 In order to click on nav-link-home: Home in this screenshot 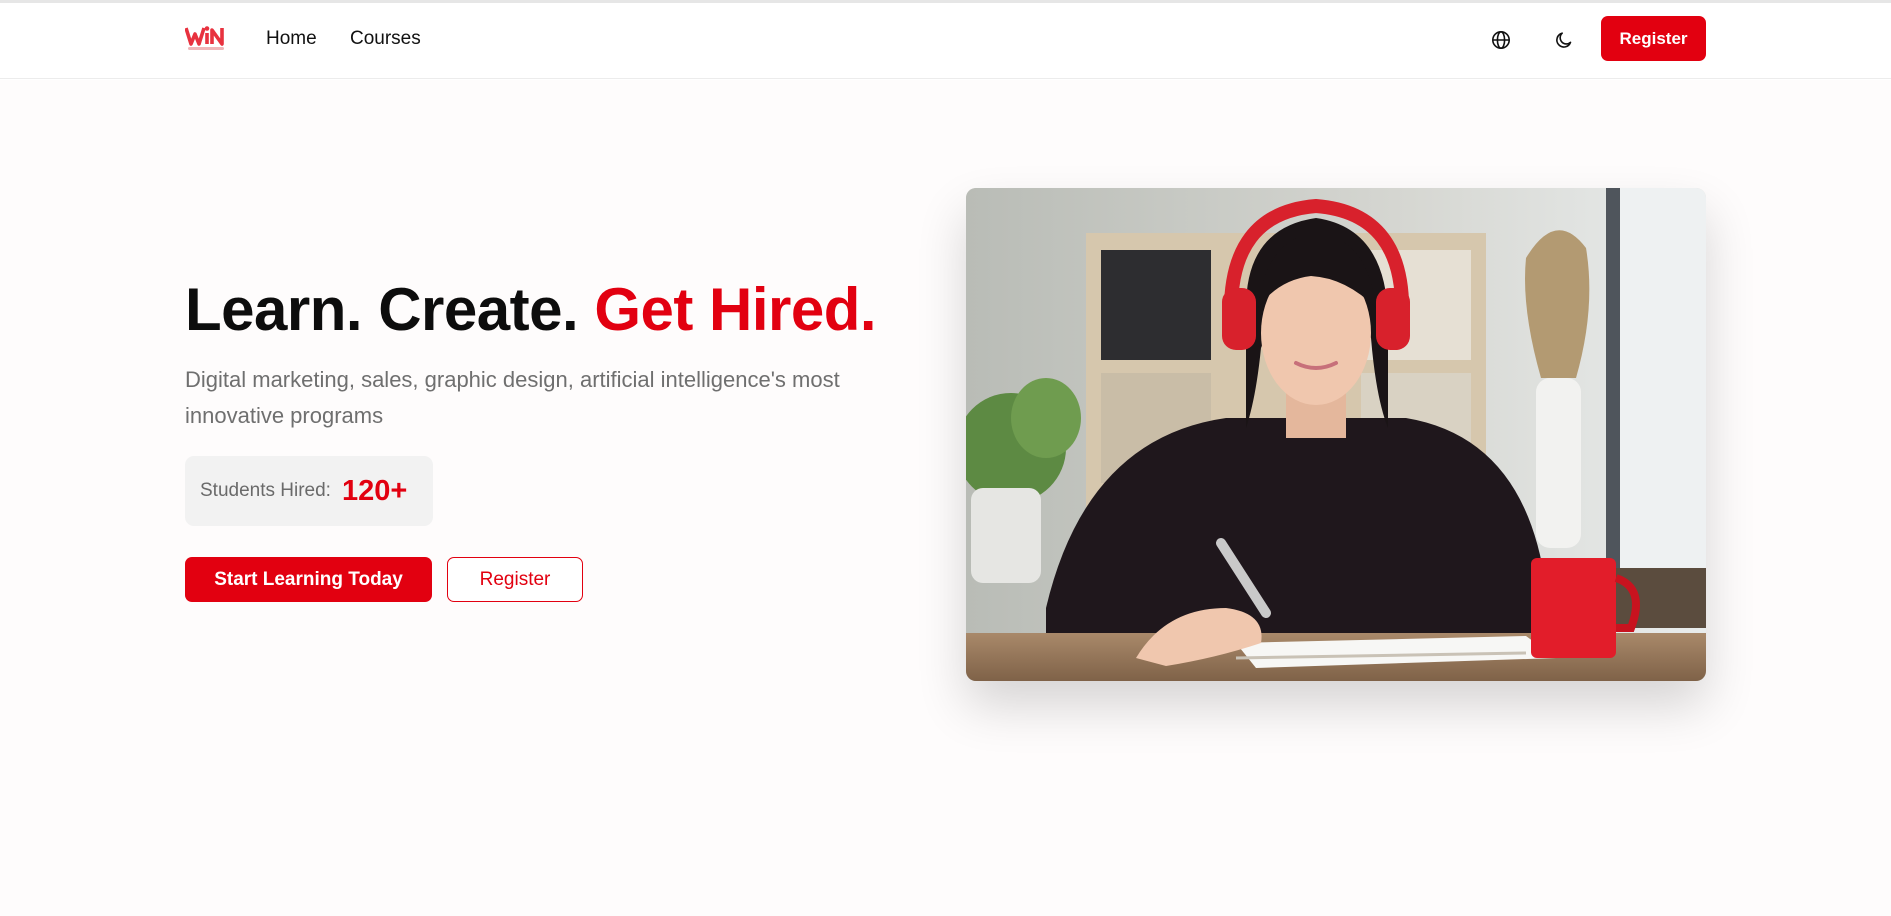, I will do `click(291, 39)`.